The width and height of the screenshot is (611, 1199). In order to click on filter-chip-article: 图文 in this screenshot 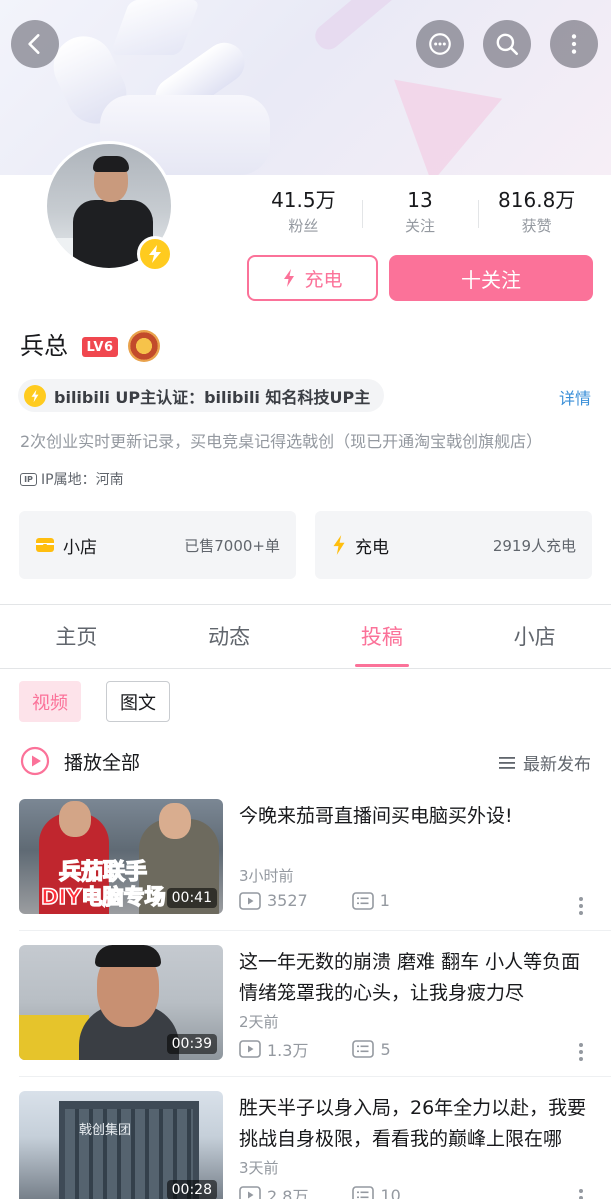, I will do `click(138, 701)`.